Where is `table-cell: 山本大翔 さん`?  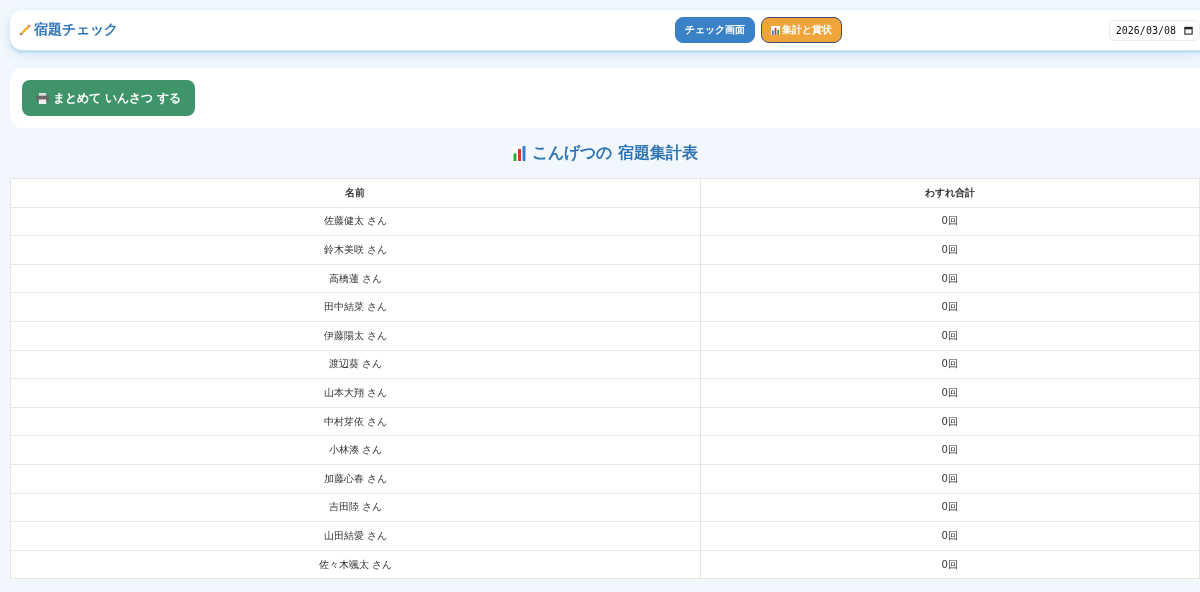
table-cell: 山本大翔 さん is located at coordinates (355, 393).